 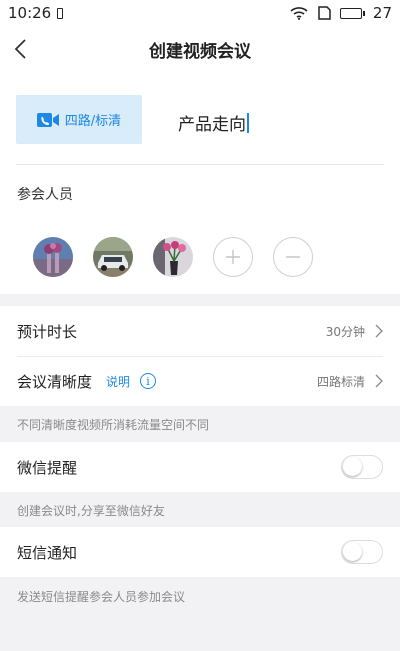 I want to click on plus-icon, so click(x=233, y=257).